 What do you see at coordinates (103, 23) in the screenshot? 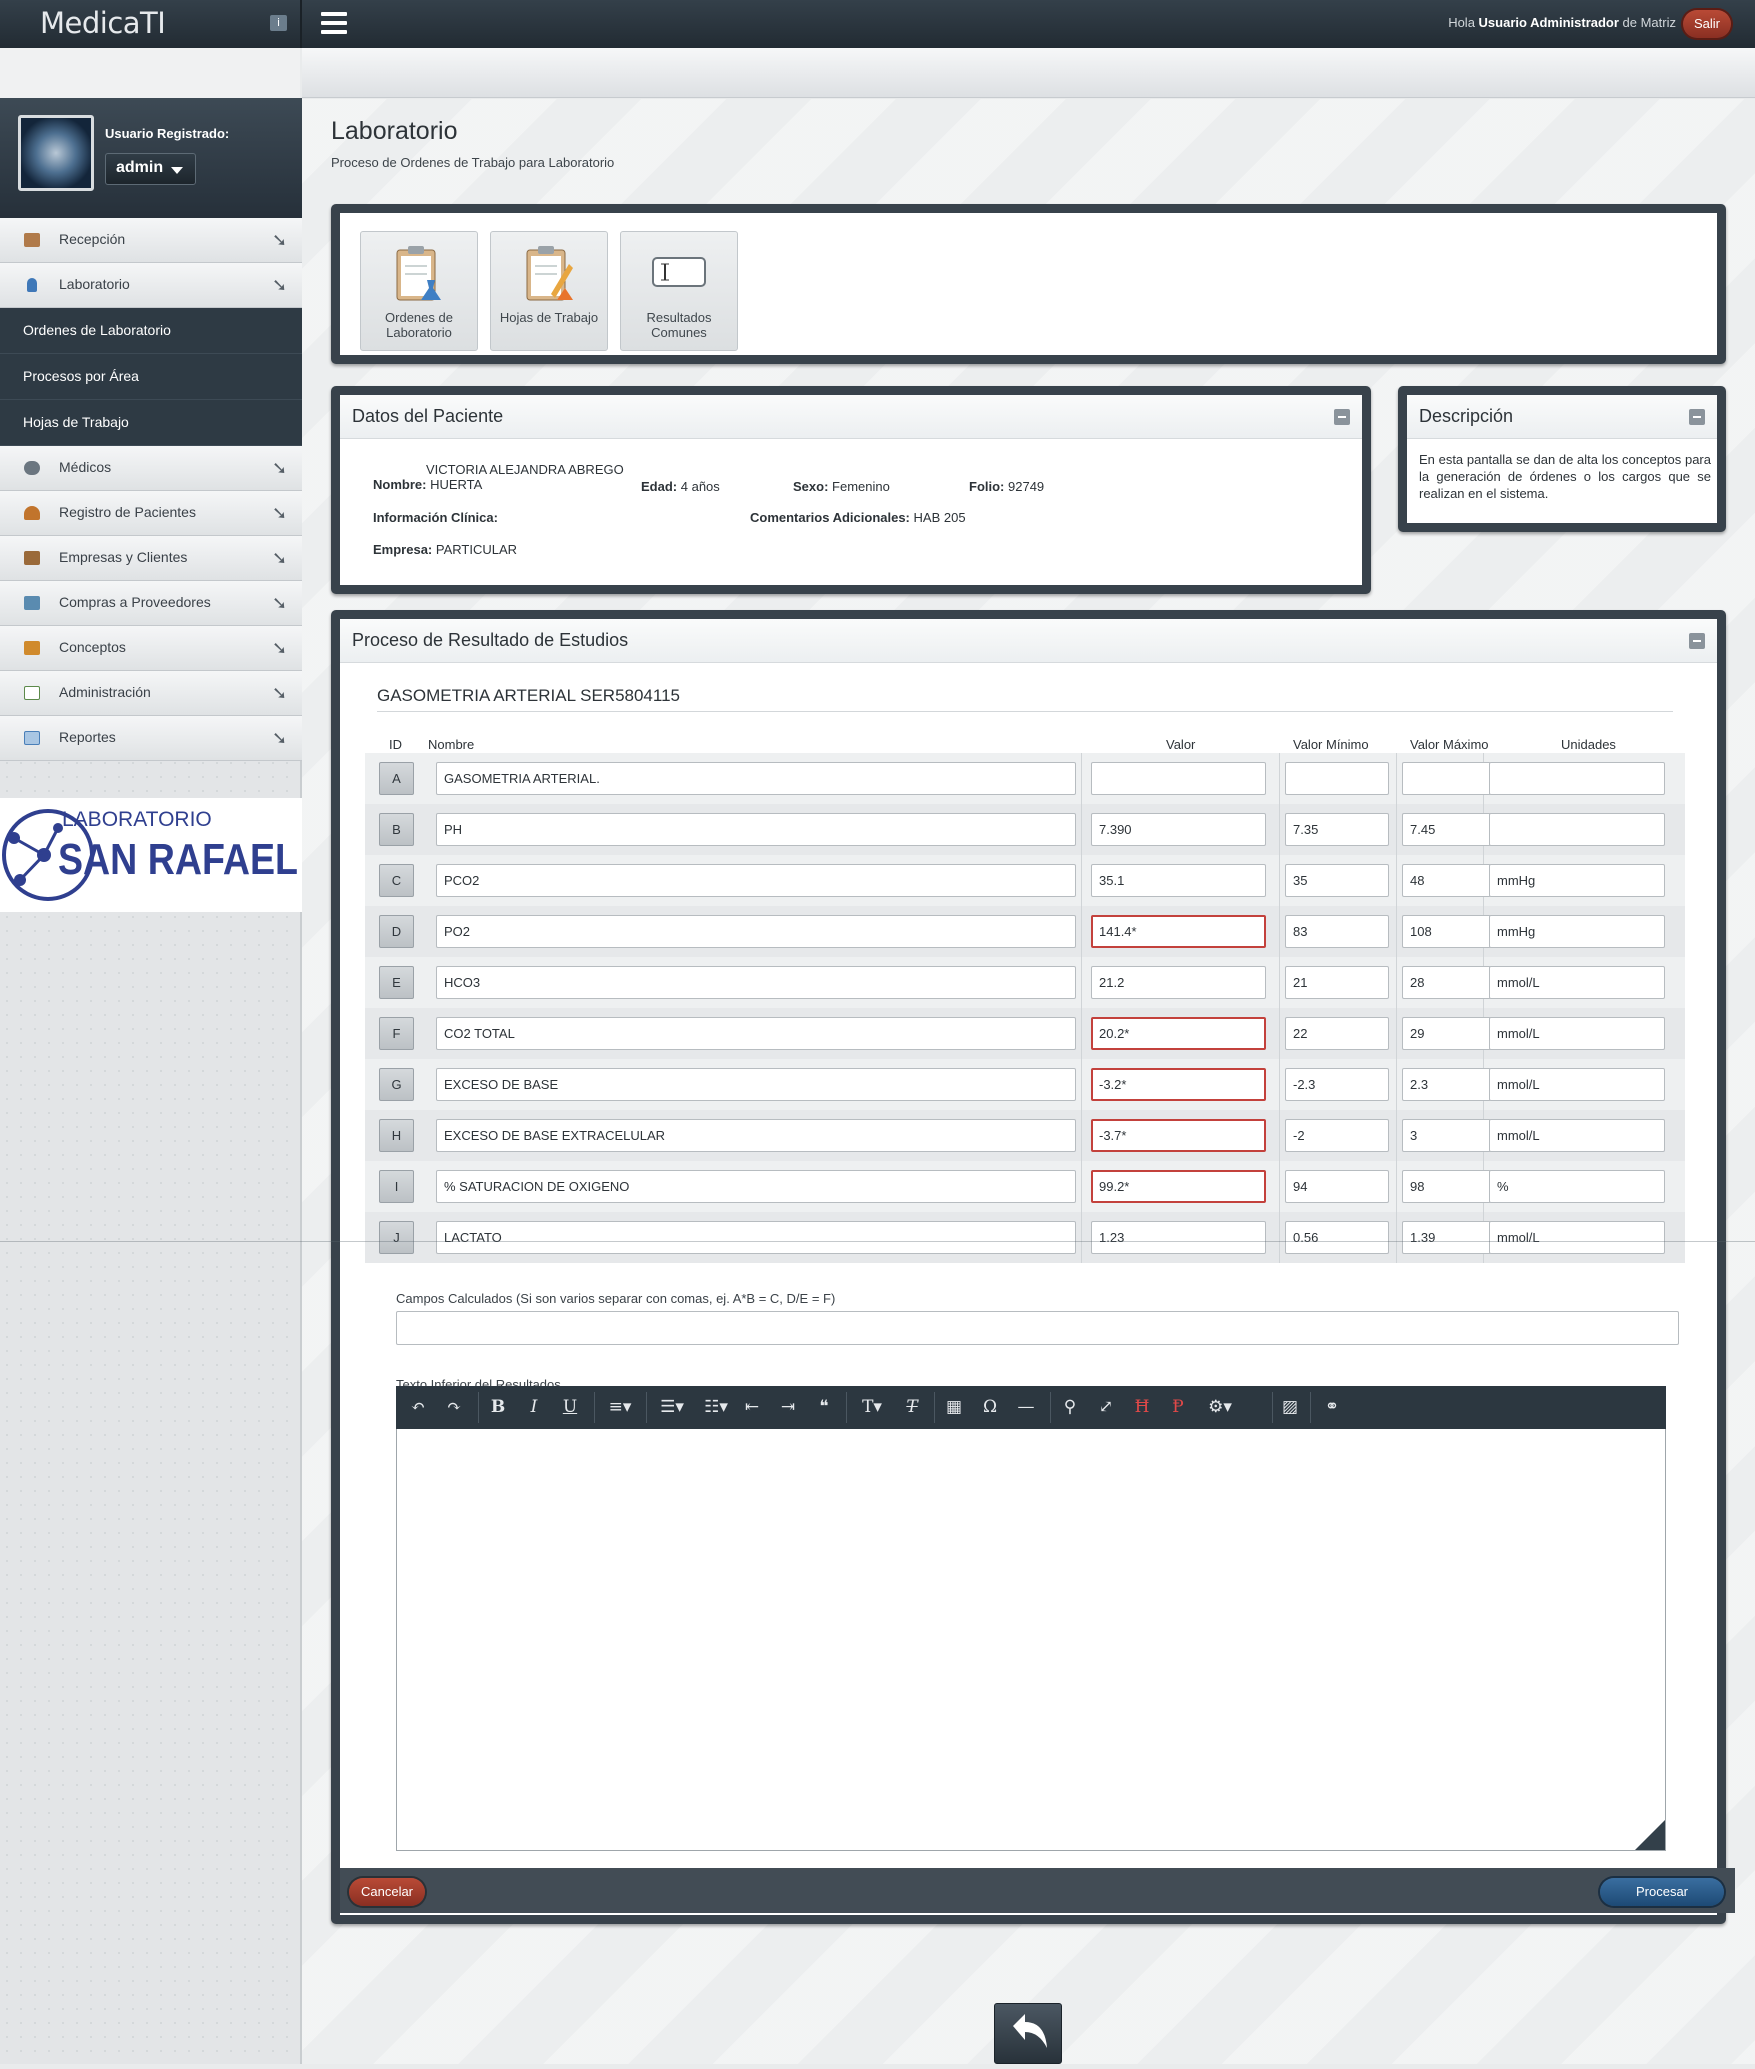
I see `app-logo: MedicaTI` at bounding box center [103, 23].